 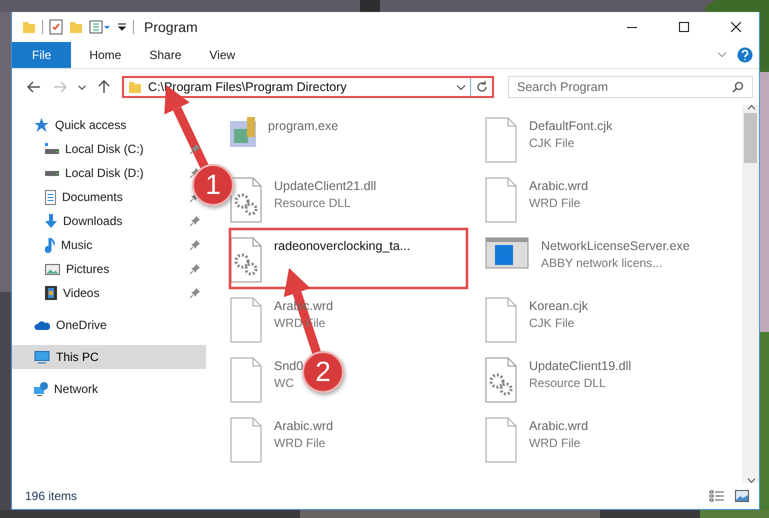 I want to click on sidebar-item: Network, so click(x=76, y=389).